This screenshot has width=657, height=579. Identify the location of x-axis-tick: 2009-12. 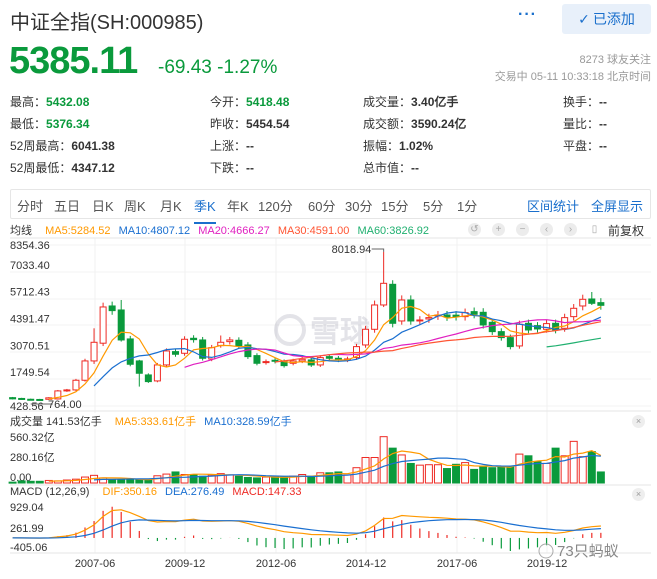
(185, 564).